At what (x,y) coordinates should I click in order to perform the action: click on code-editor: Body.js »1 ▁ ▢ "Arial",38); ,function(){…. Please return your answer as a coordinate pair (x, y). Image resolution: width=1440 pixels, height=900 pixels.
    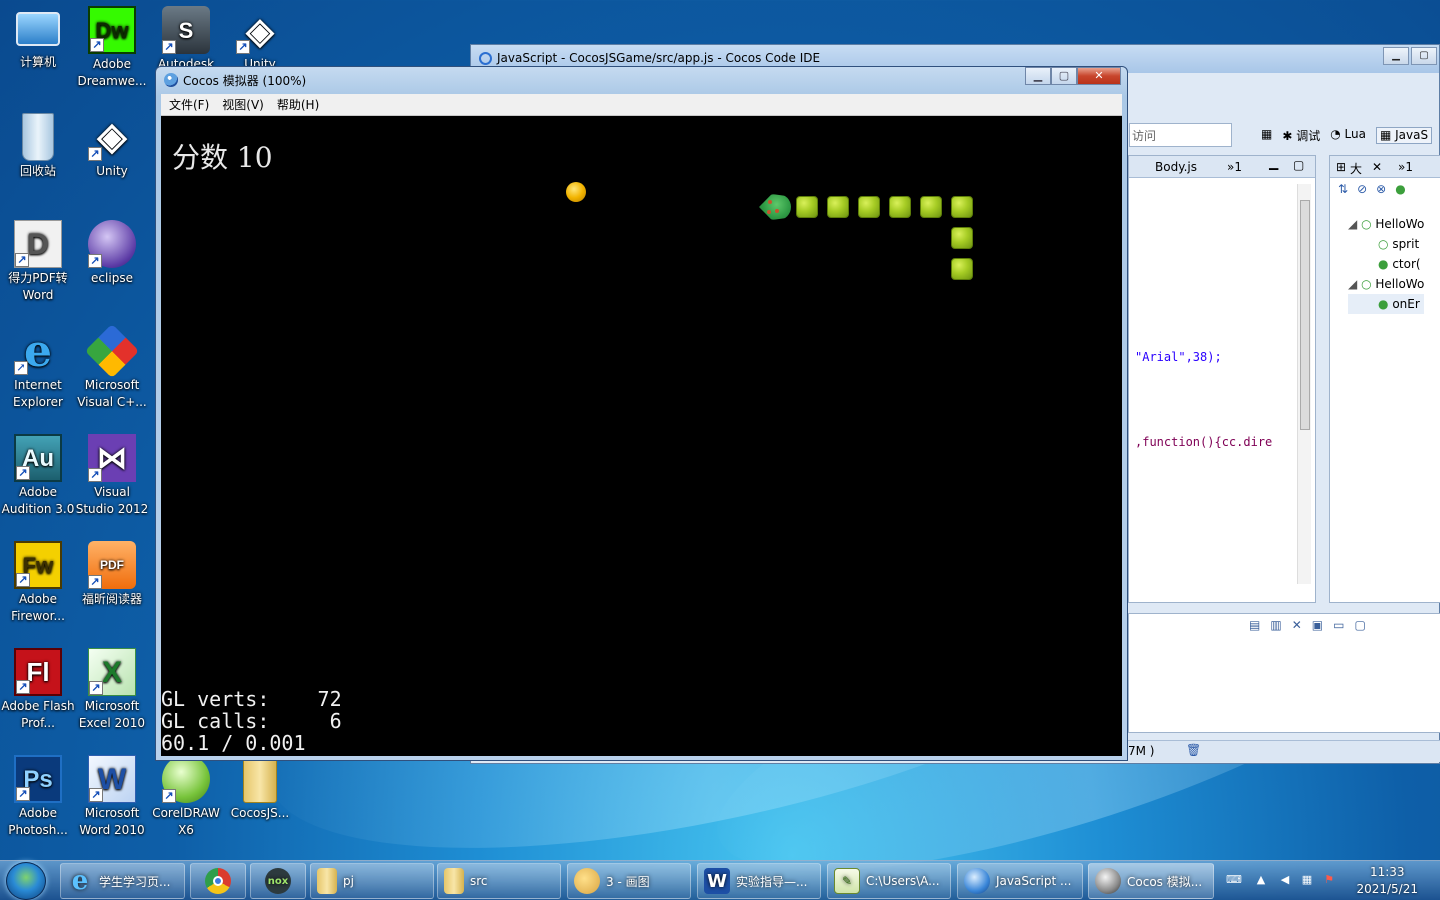
    Looking at the image, I should click on (1222, 379).